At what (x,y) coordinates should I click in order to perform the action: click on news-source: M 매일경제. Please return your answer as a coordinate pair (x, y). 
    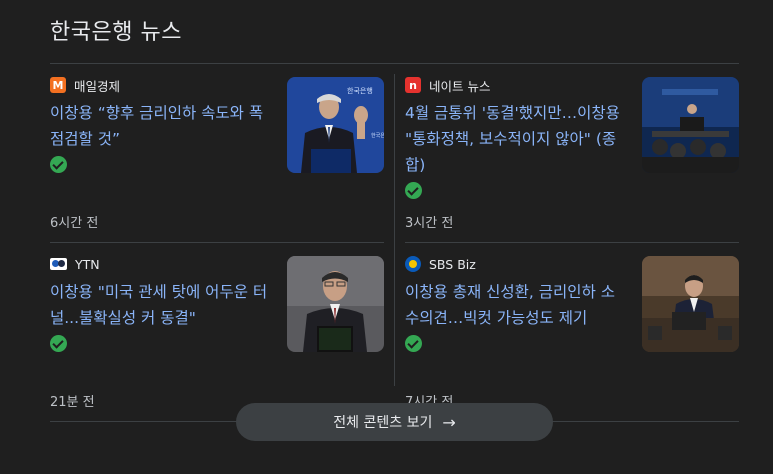
    Looking at the image, I should click on (85, 85).